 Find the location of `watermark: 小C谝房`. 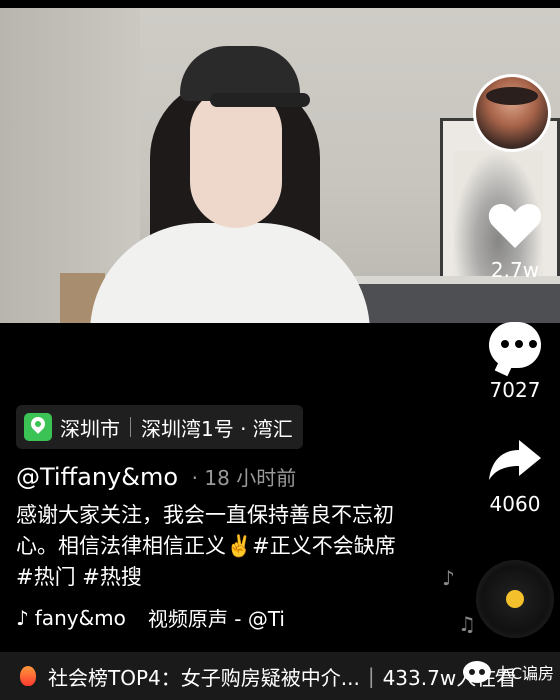

watermark: 小C谝房 is located at coordinates (508, 672).